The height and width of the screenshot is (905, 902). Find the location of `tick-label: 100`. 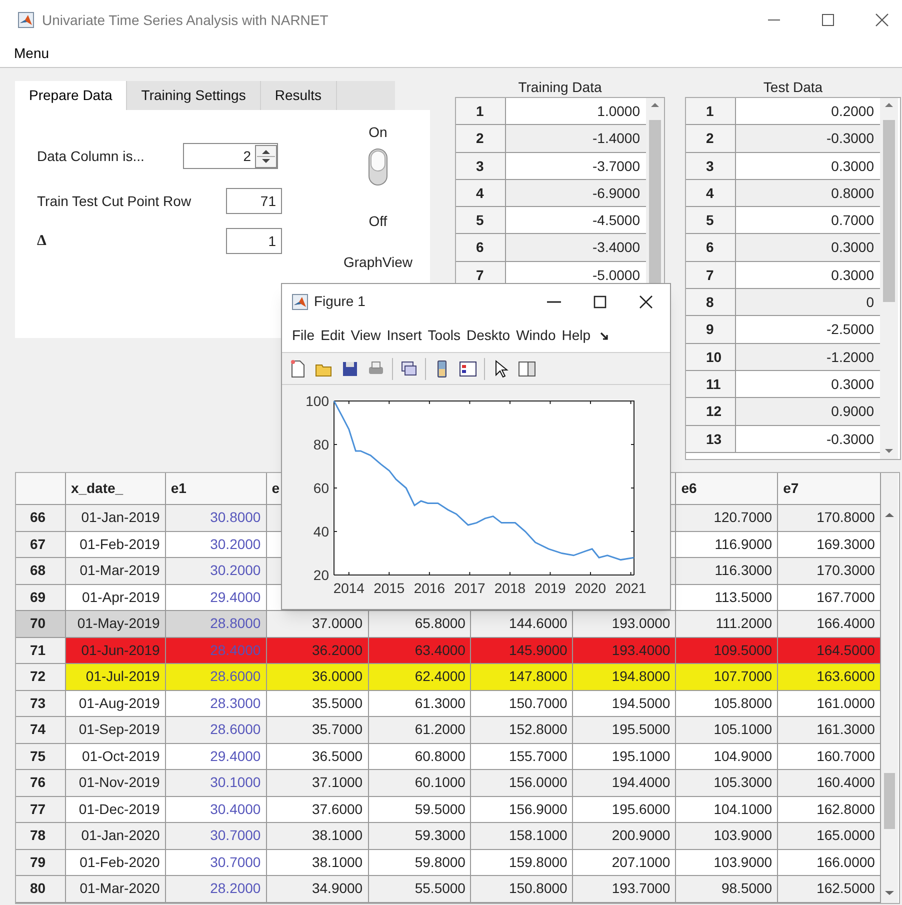

tick-label: 100 is located at coordinates (317, 401).